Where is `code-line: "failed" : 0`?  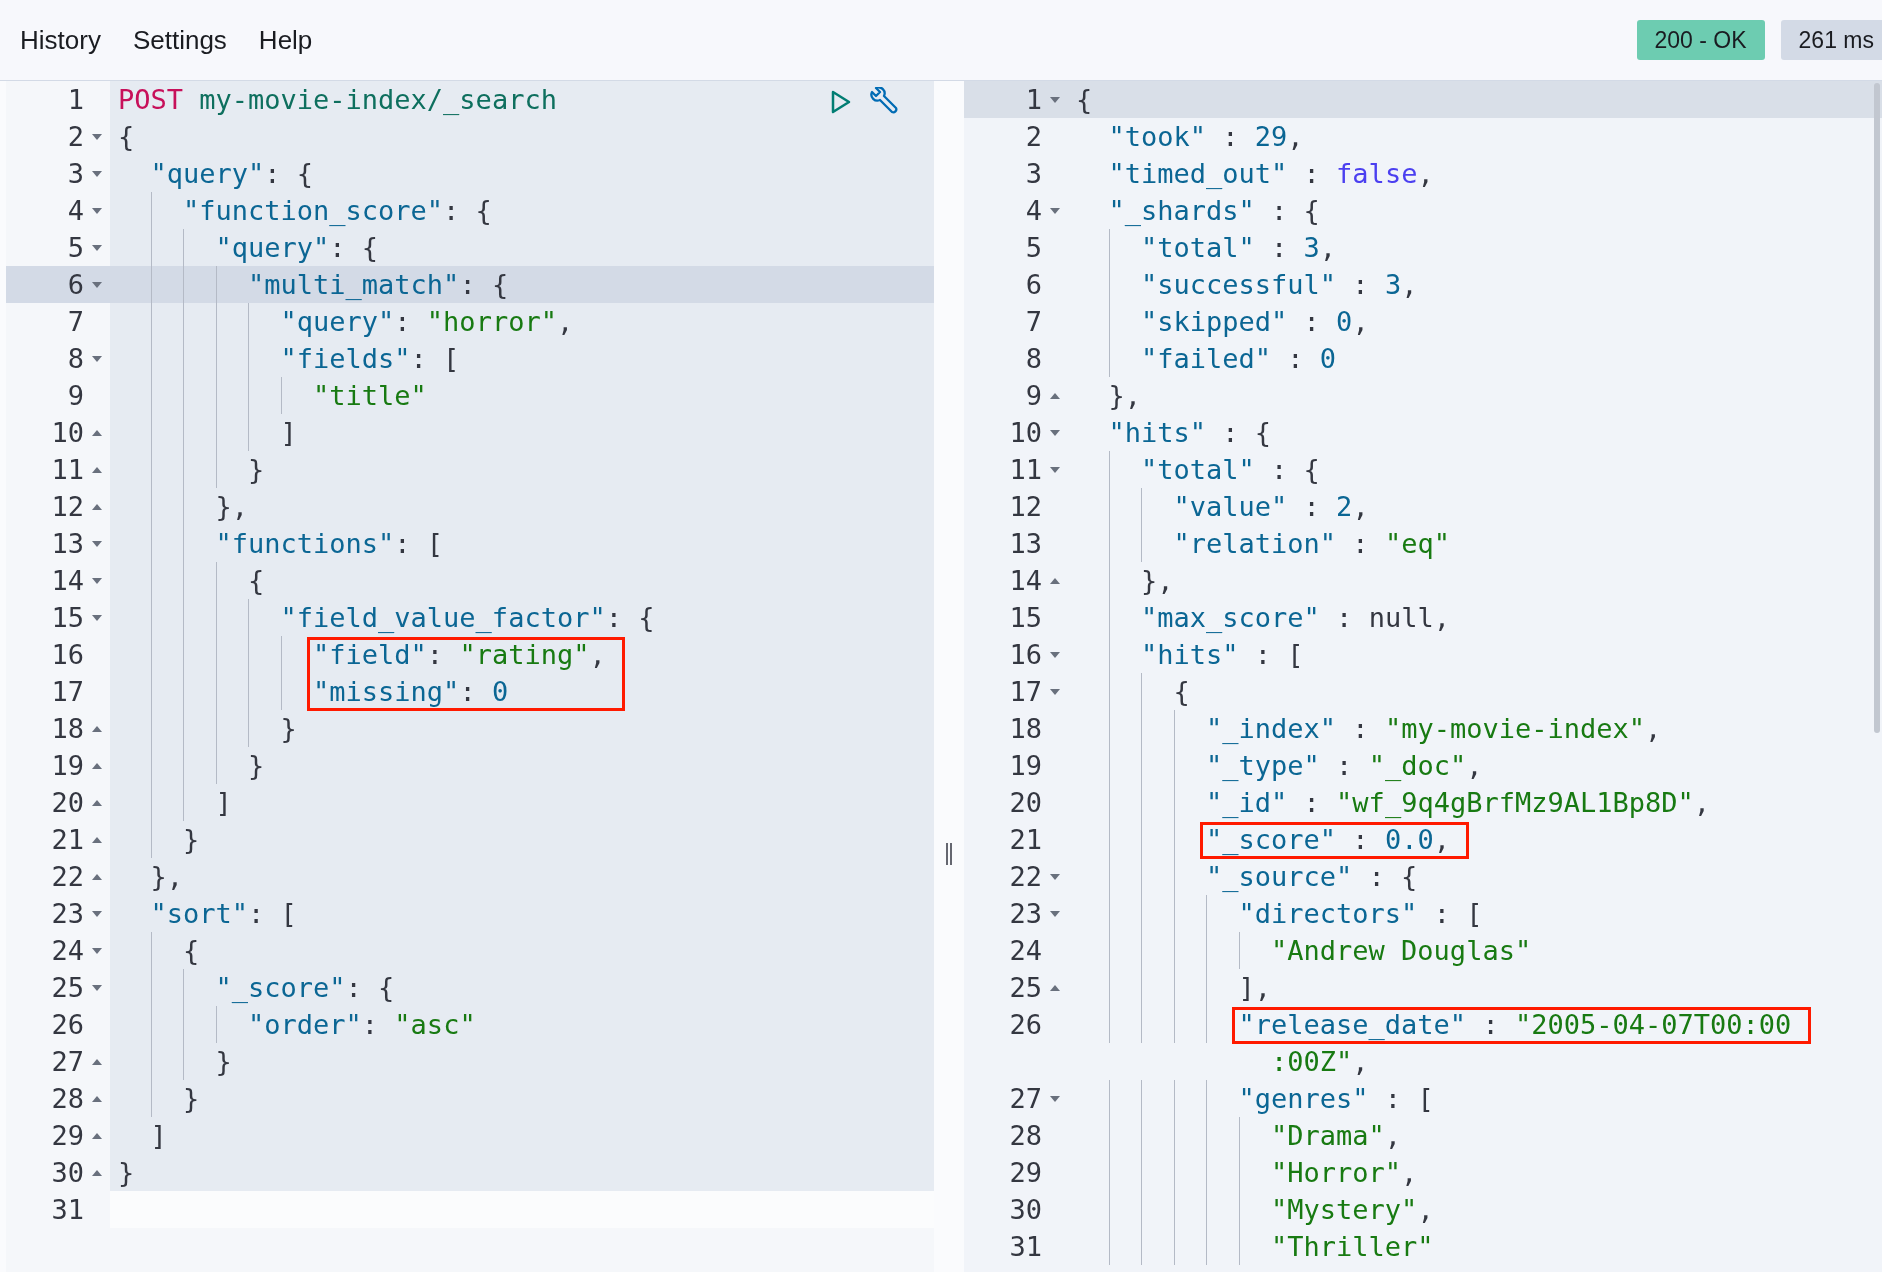 code-line: "failed" : 0 is located at coordinates (1238, 358).